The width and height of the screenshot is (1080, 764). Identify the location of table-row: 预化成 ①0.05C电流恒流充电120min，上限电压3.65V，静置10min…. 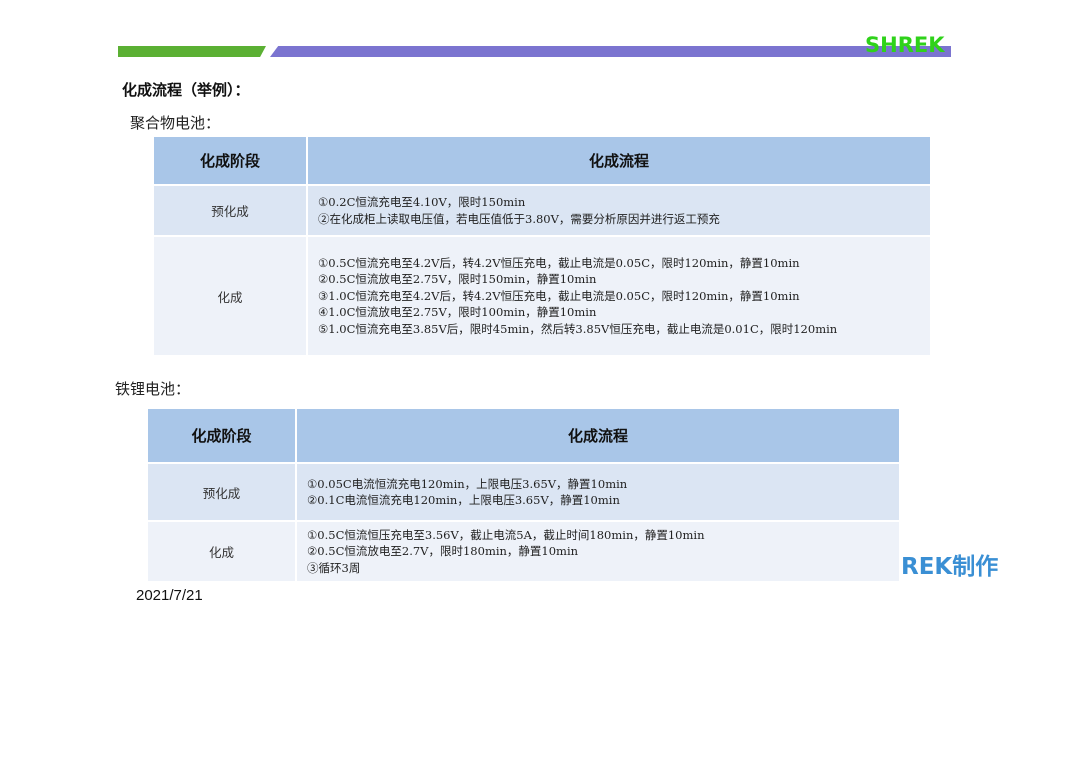
(523, 492).